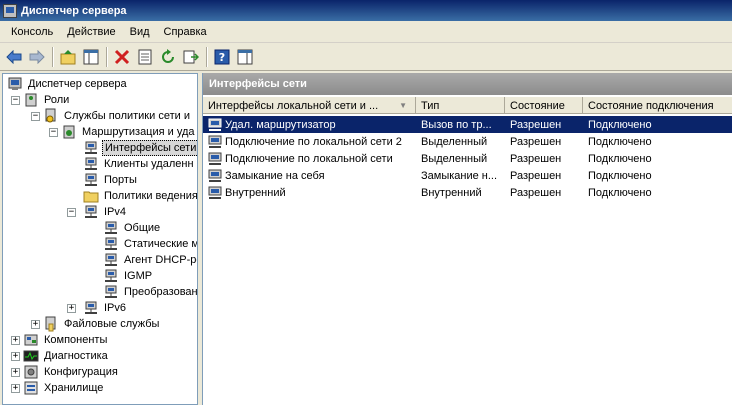 The height and width of the screenshot is (405, 732). I want to click on network-policy-icon, so click(51, 116).